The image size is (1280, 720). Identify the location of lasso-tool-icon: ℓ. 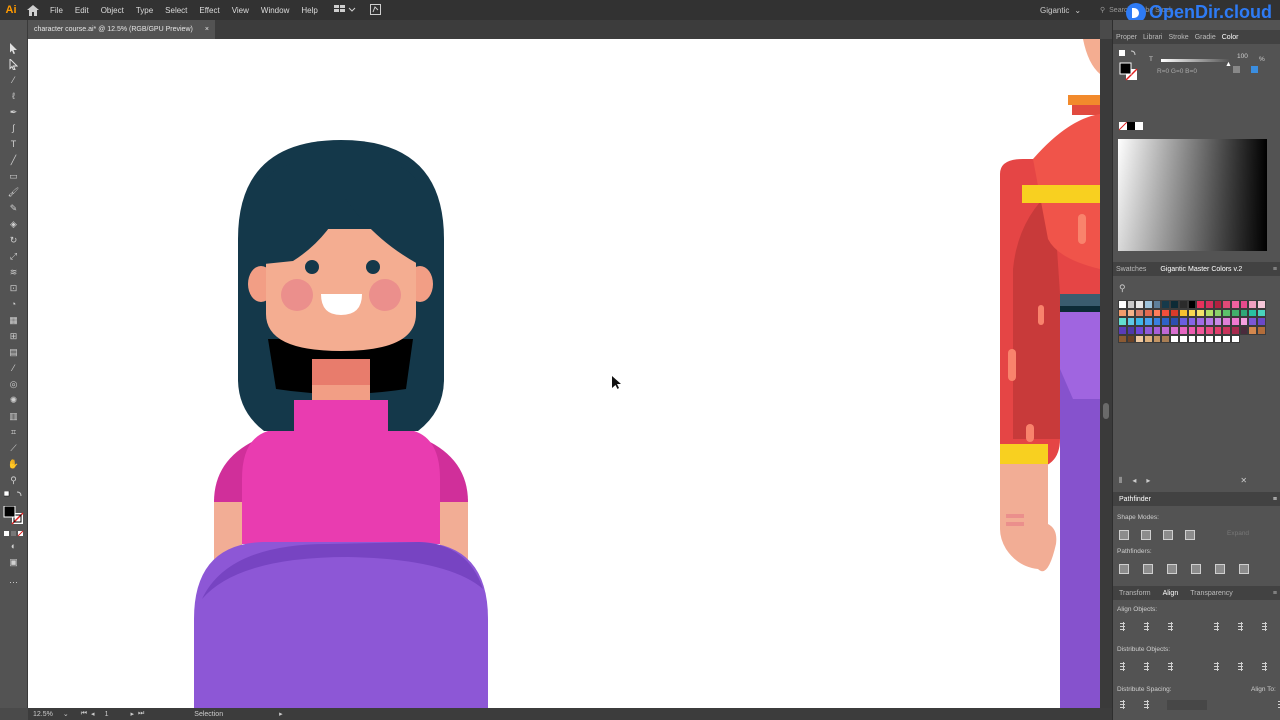
(13, 96).